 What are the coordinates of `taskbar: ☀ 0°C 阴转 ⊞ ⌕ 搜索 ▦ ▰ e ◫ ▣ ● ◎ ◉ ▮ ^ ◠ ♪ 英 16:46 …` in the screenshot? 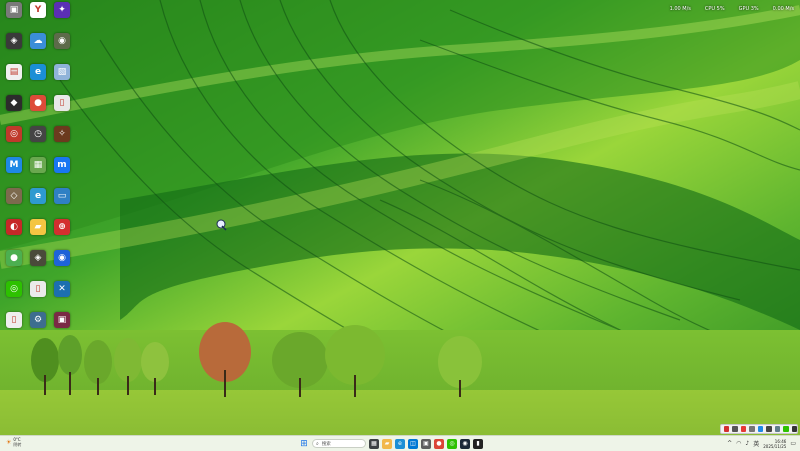 It's located at (400, 443).